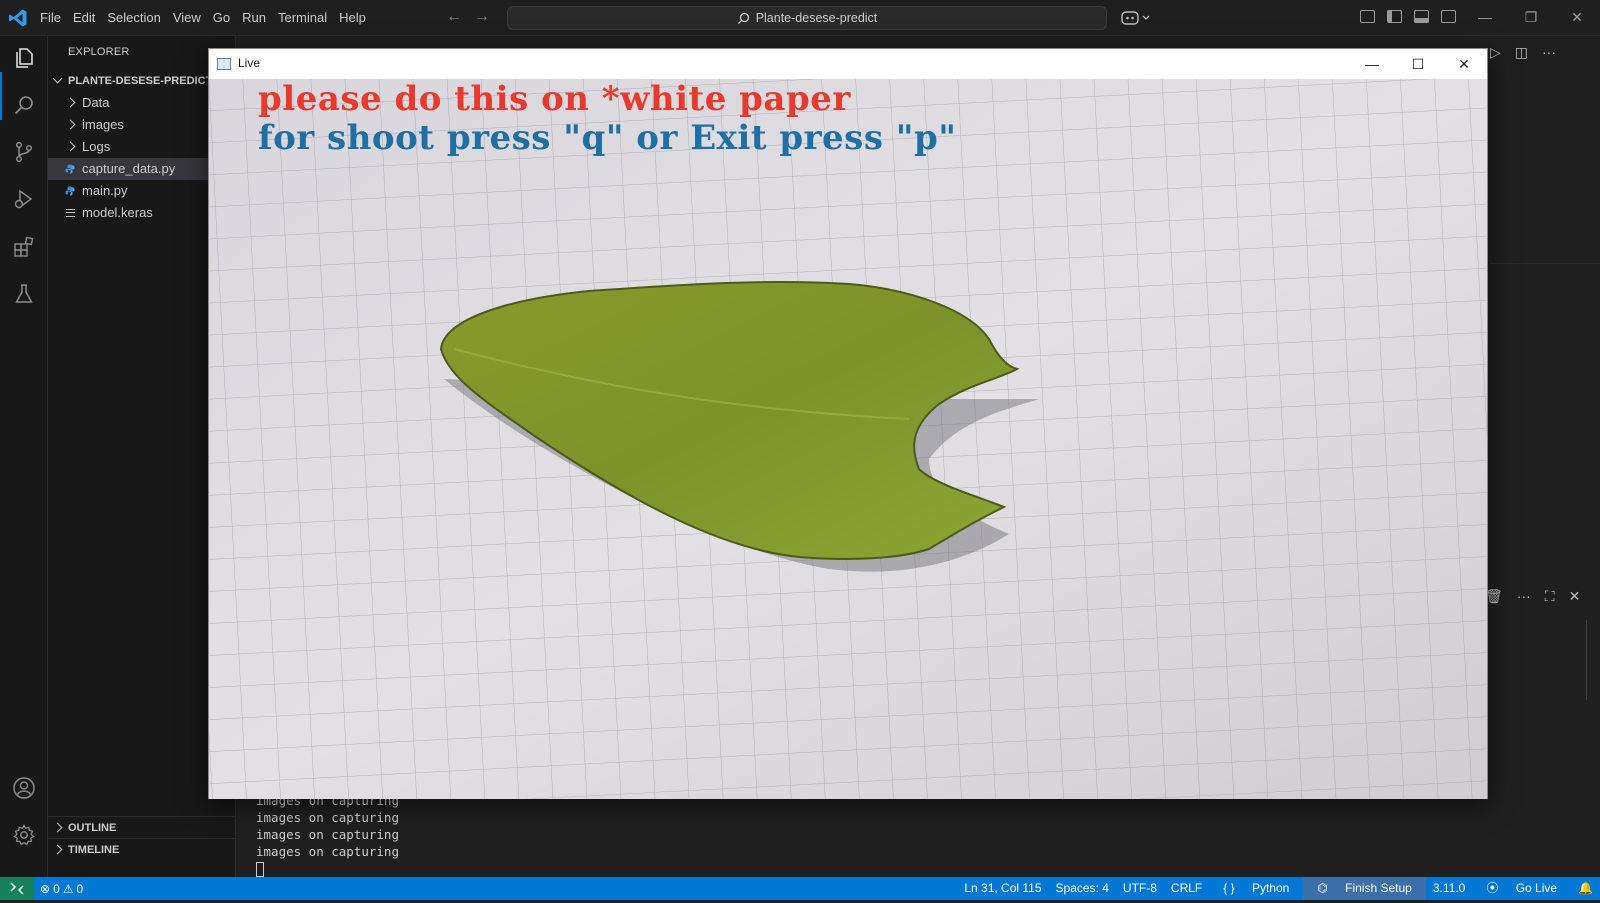 This screenshot has height=903, width=1600. I want to click on timeline-label: TIMELINE, so click(94, 850).